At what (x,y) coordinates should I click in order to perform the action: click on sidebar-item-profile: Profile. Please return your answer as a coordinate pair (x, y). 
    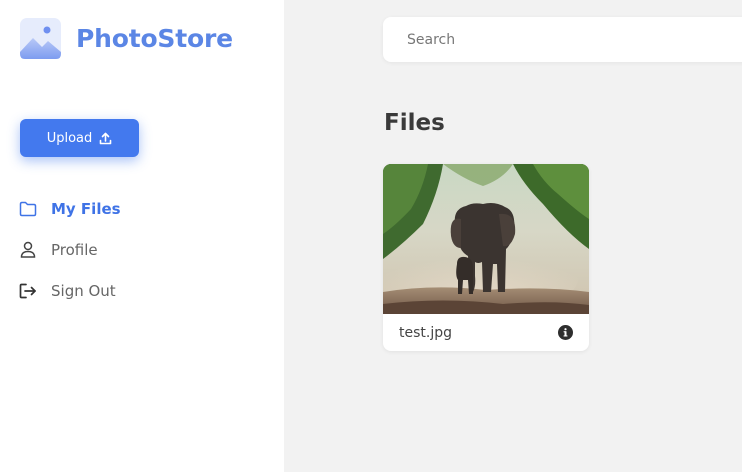
    Looking at the image, I should click on (69, 249).